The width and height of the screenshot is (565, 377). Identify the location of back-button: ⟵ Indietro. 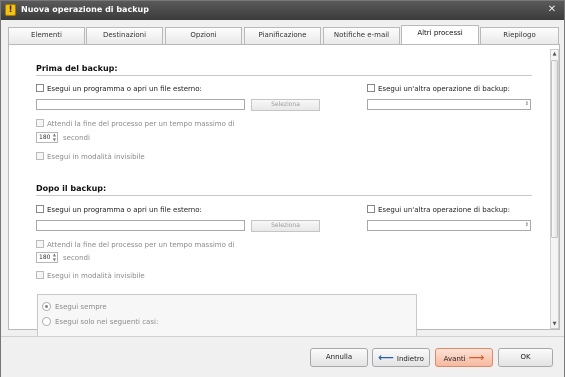
(401, 357).